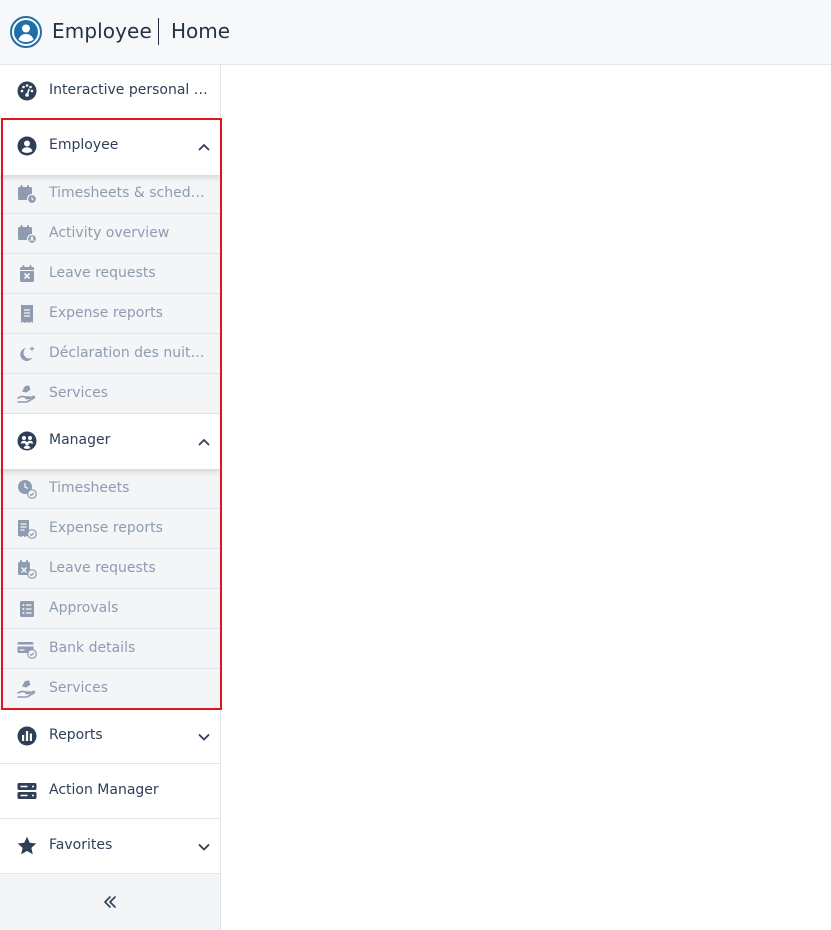 This screenshot has width=831, height=930. I want to click on sidebar-item-bank-details: Bank details, so click(110, 649).